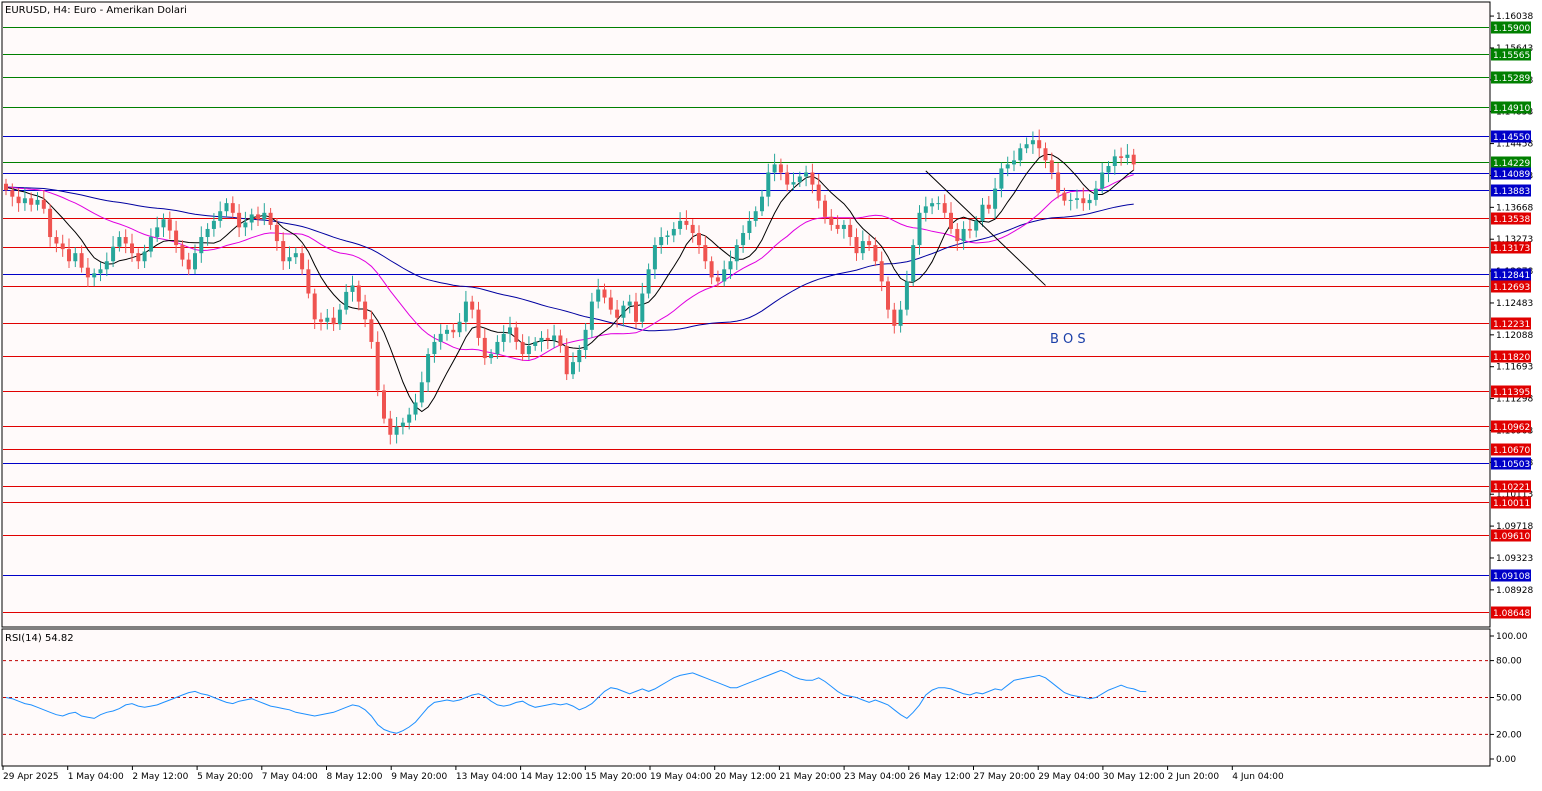 The width and height of the screenshot is (1542, 791). What do you see at coordinates (1512, 637) in the screenshot?
I see `rsi-tick-label: 100.00` at bounding box center [1512, 637].